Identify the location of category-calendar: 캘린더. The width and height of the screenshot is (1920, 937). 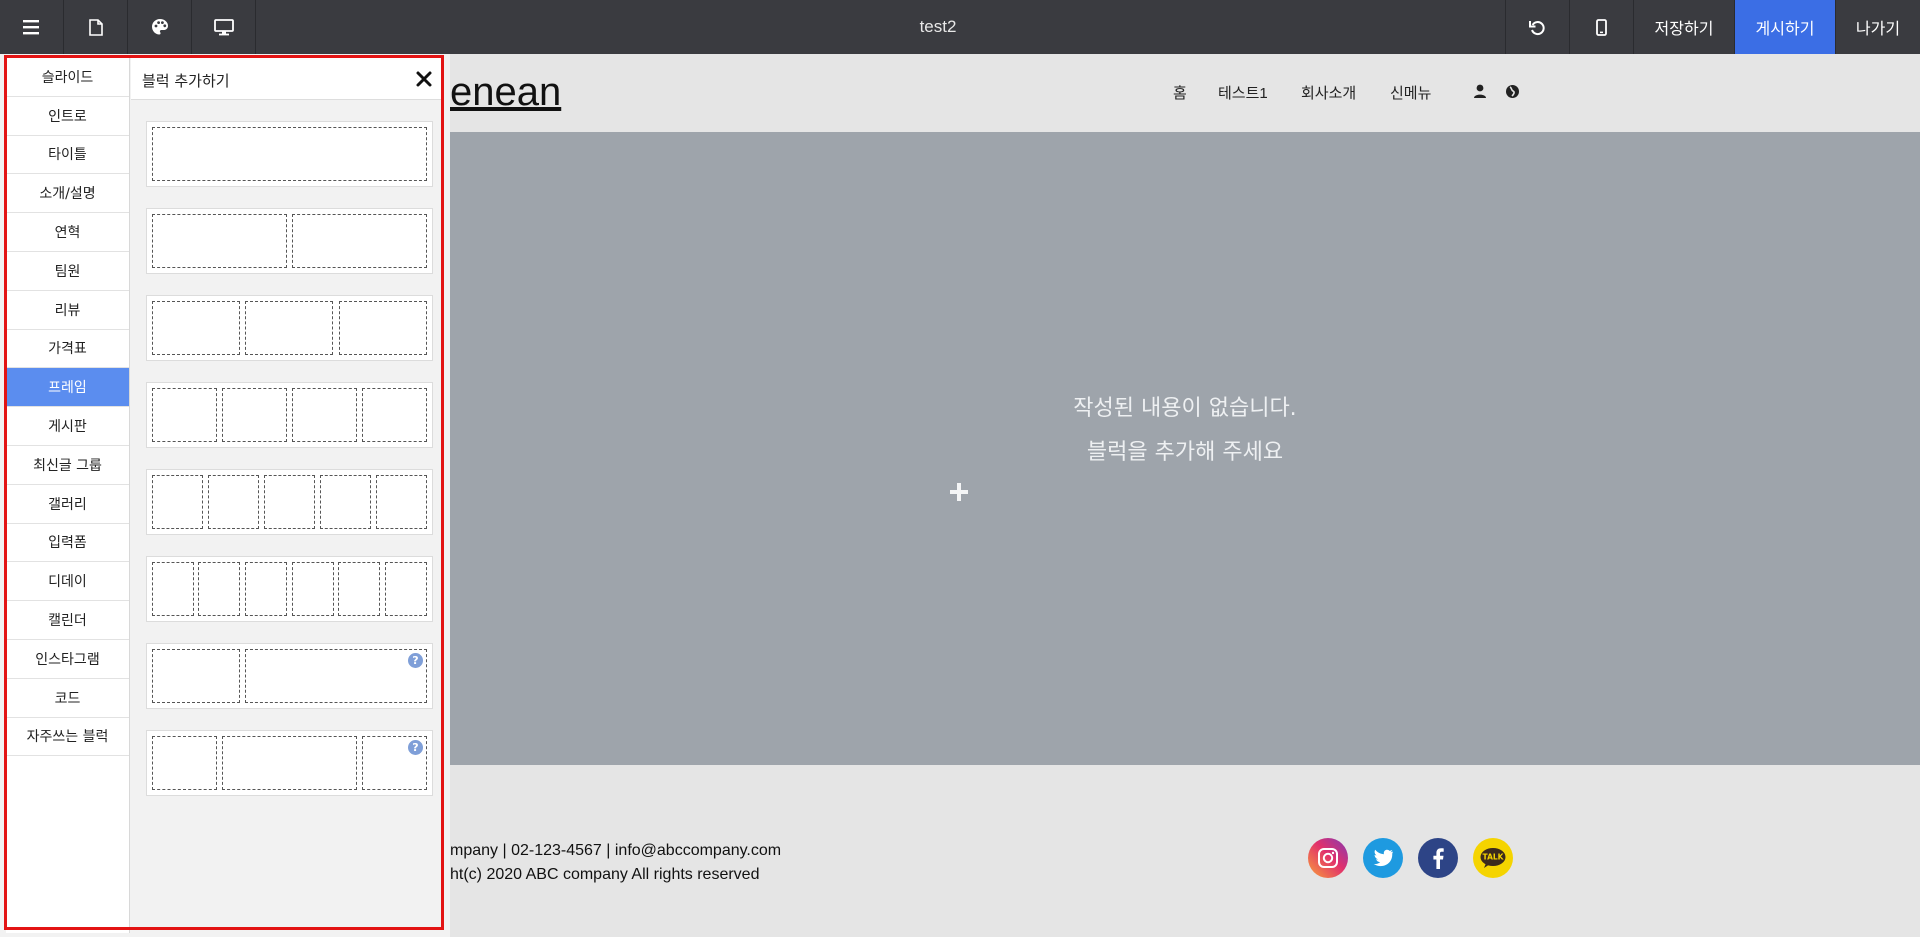
(67, 620).